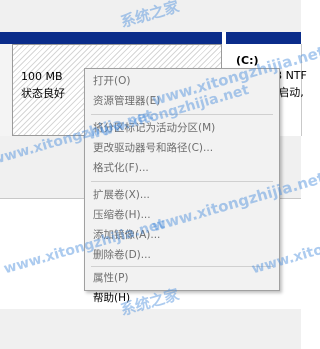 The width and height of the screenshot is (320, 349). I want to click on menu-item-properties: 属性(P), so click(111, 278).